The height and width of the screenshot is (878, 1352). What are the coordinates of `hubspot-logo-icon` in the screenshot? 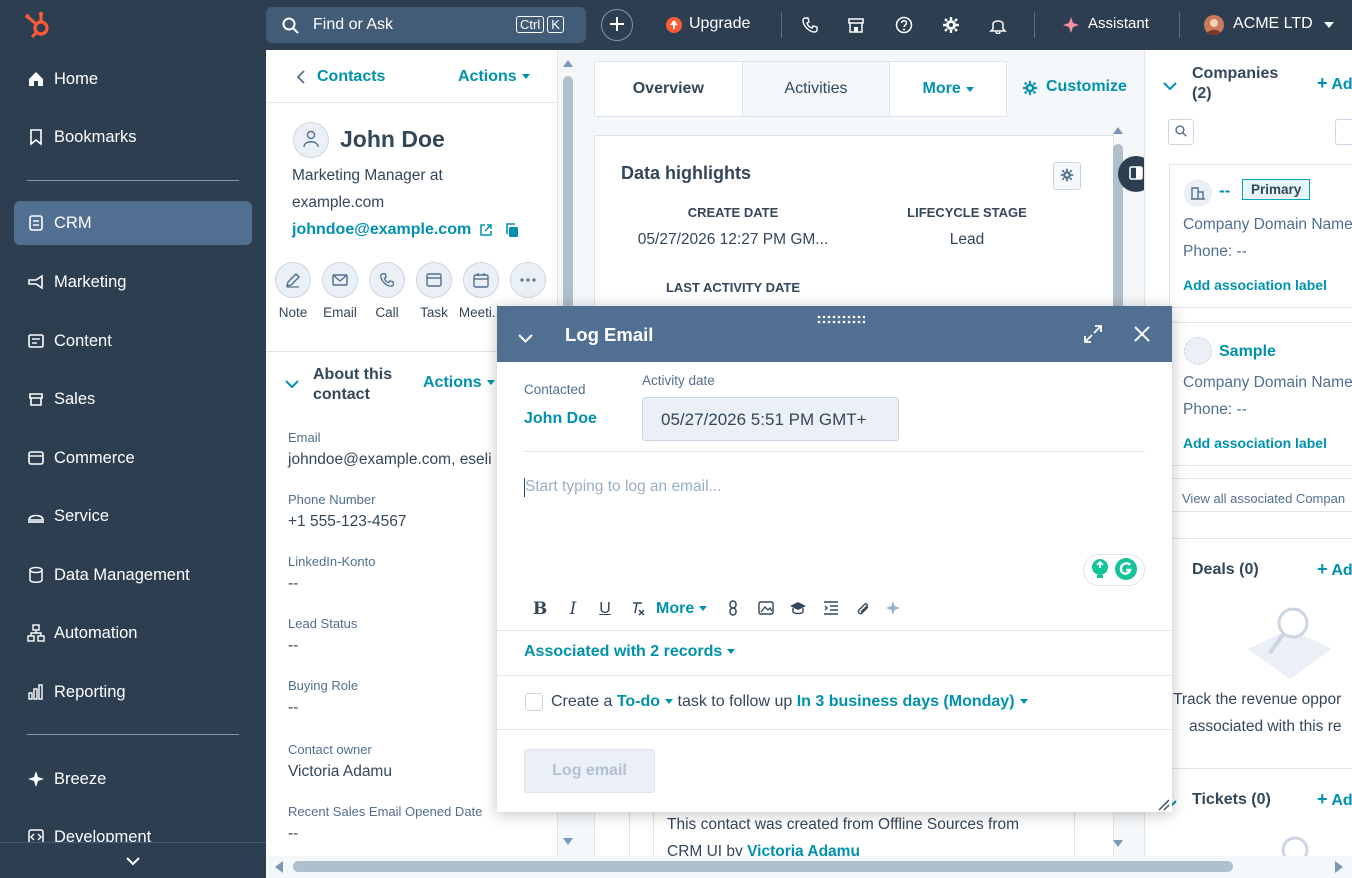 It's located at (39, 25).